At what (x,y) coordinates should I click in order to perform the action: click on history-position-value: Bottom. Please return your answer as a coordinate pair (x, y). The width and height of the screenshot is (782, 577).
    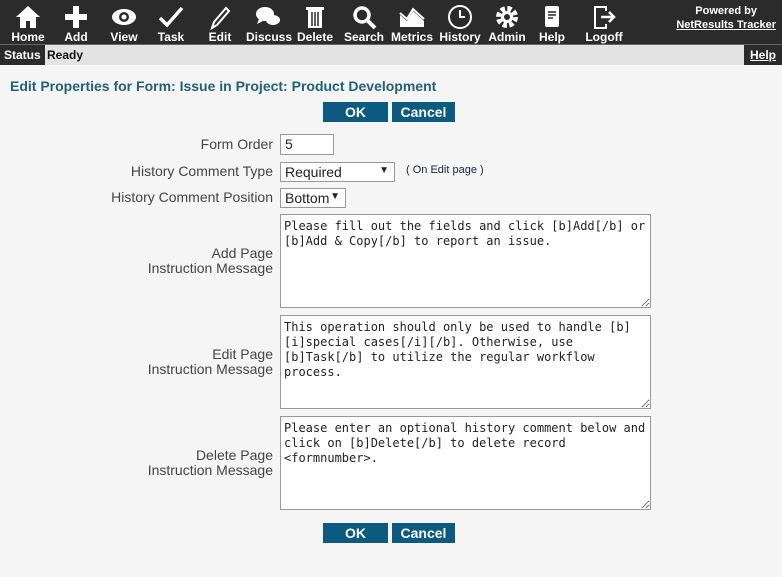
    Looking at the image, I should click on (307, 198).